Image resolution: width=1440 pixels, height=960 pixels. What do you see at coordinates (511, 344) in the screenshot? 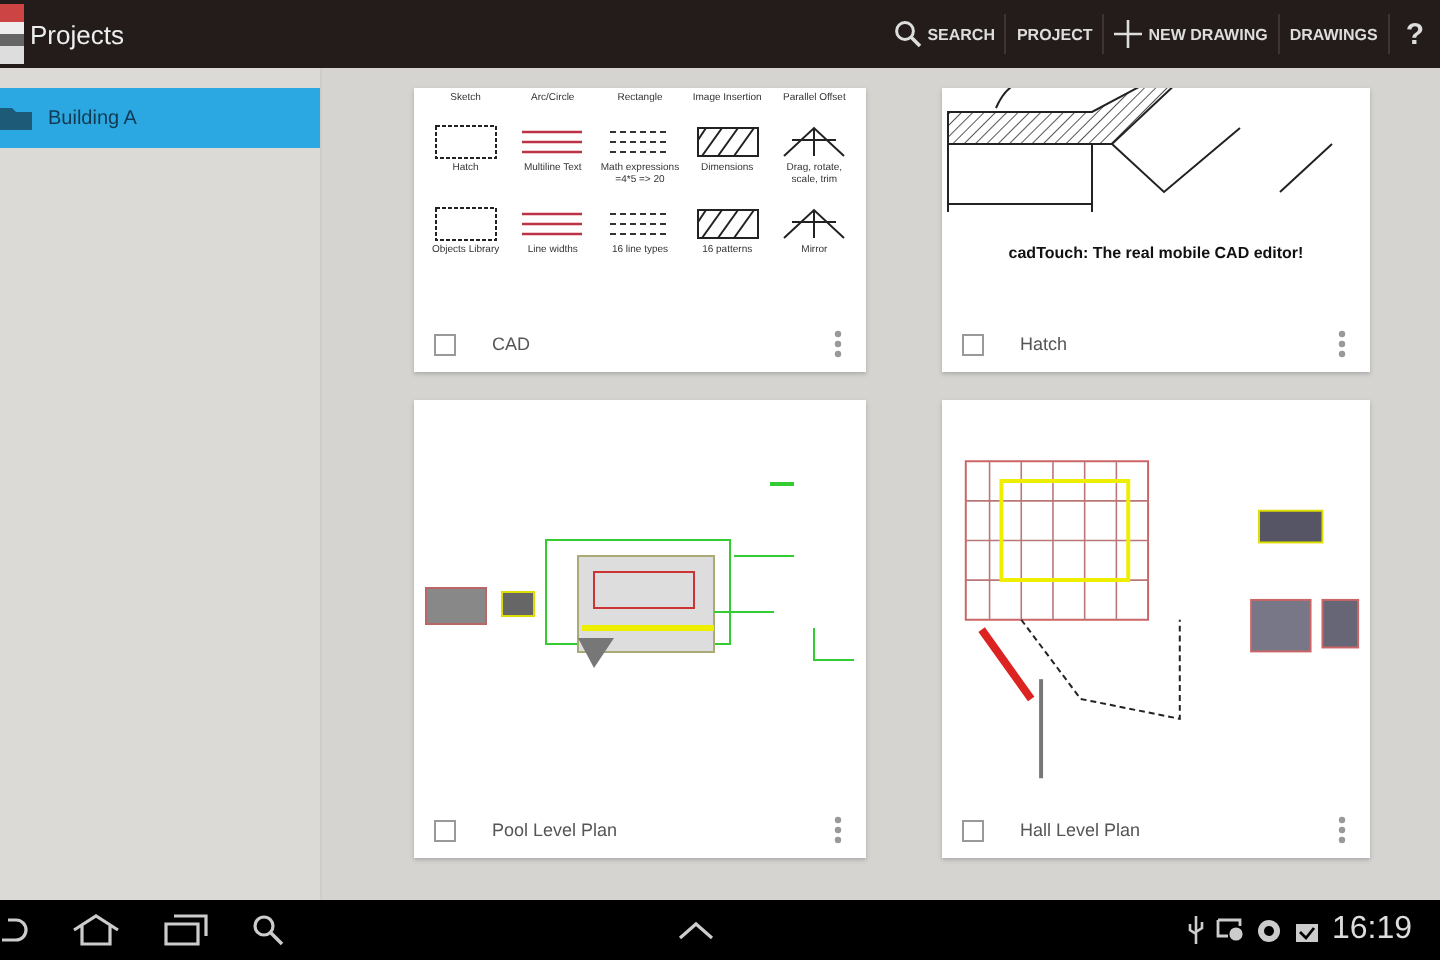
I see `drawing-name: CAD` at bounding box center [511, 344].